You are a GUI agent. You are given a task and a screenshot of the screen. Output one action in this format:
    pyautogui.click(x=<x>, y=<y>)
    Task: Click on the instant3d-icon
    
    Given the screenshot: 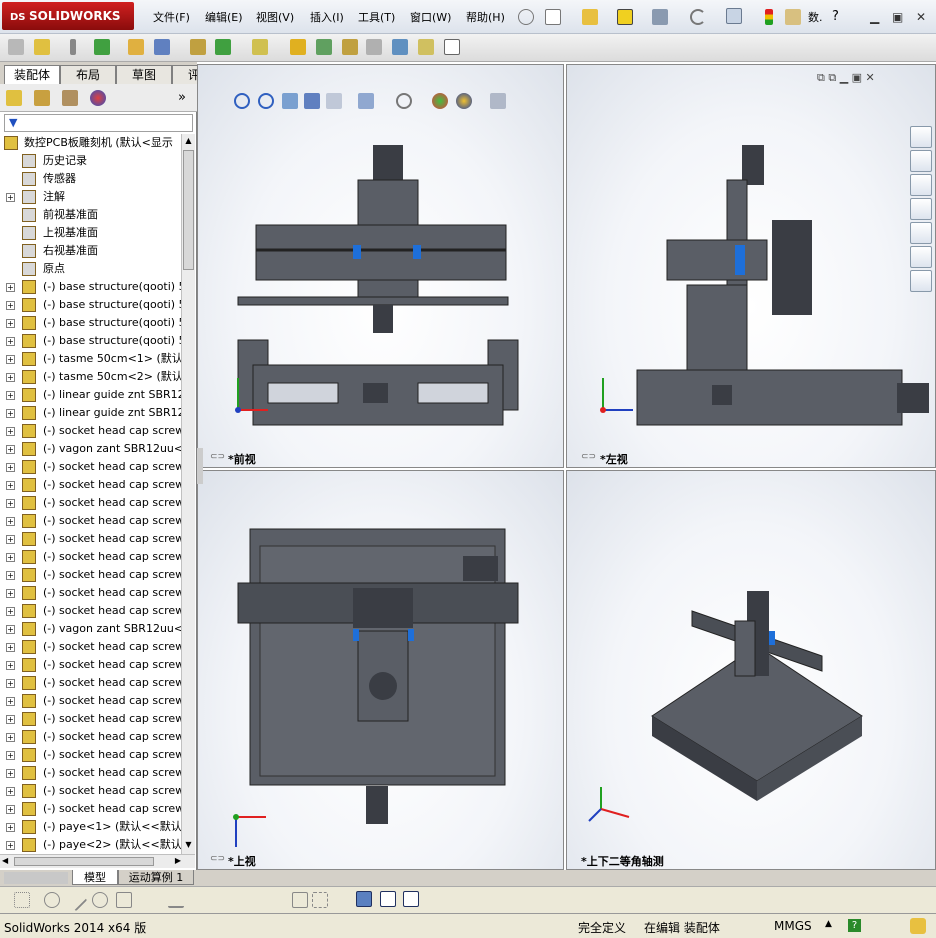 What is the action you would take?
    pyautogui.click(x=452, y=47)
    